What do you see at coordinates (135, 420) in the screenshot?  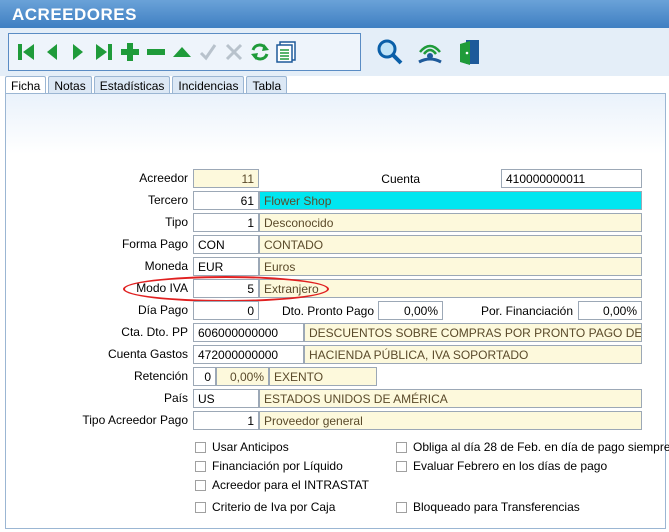 I see `tipo-acreedor-pago-label: Tipo Acreedor Pago` at bounding box center [135, 420].